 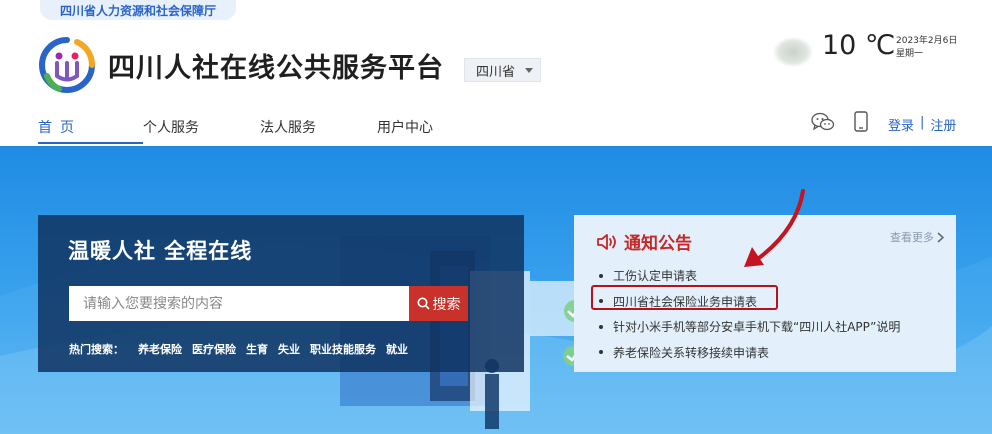 What do you see at coordinates (910, 54) in the screenshot?
I see `weekday-text: 星期一` at bounding box center [910, 54].